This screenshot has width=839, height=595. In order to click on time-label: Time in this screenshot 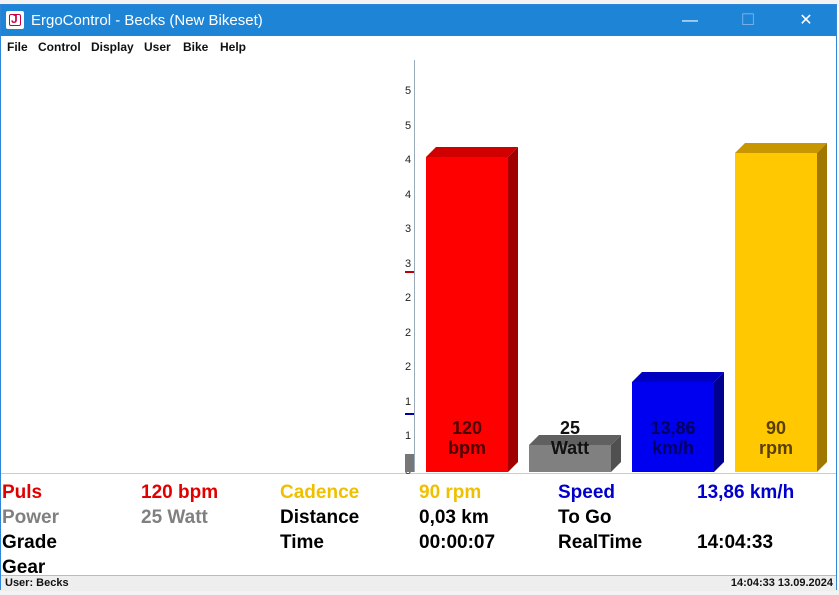, I will do `click(302, 542)`.